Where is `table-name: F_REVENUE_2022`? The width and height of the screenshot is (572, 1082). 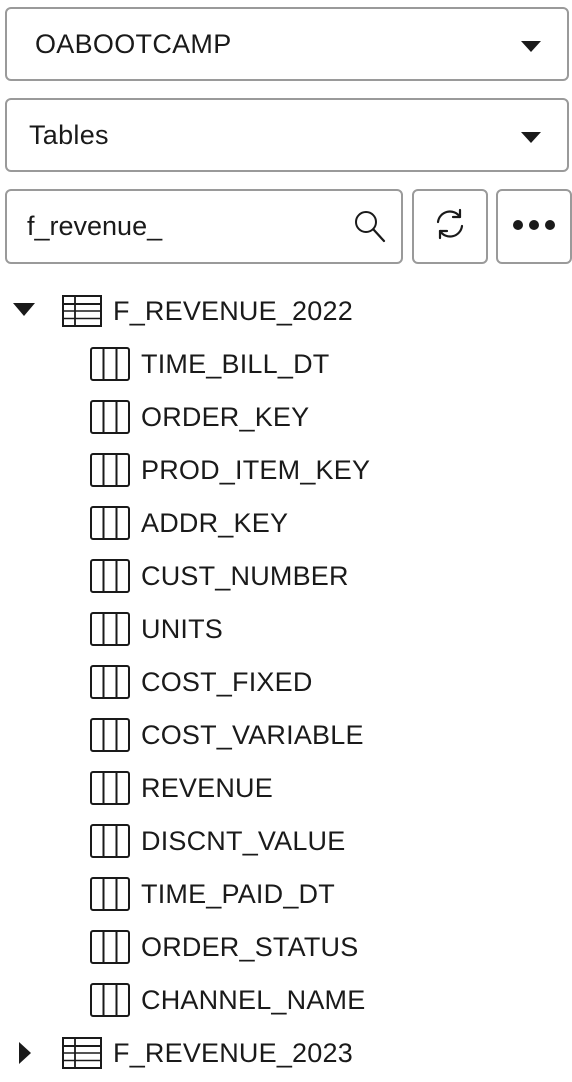 table-name: F_REVENUE_2022 is located at coordinates (233, 310).